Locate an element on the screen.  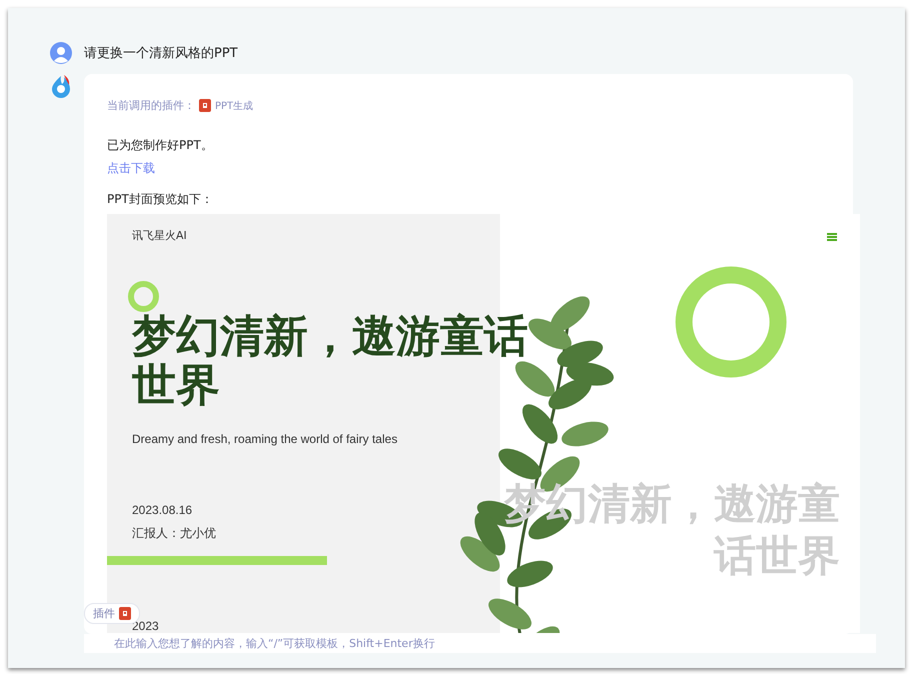
preview-label: PPT封面预览如下： is located at coordinates (160, 199).